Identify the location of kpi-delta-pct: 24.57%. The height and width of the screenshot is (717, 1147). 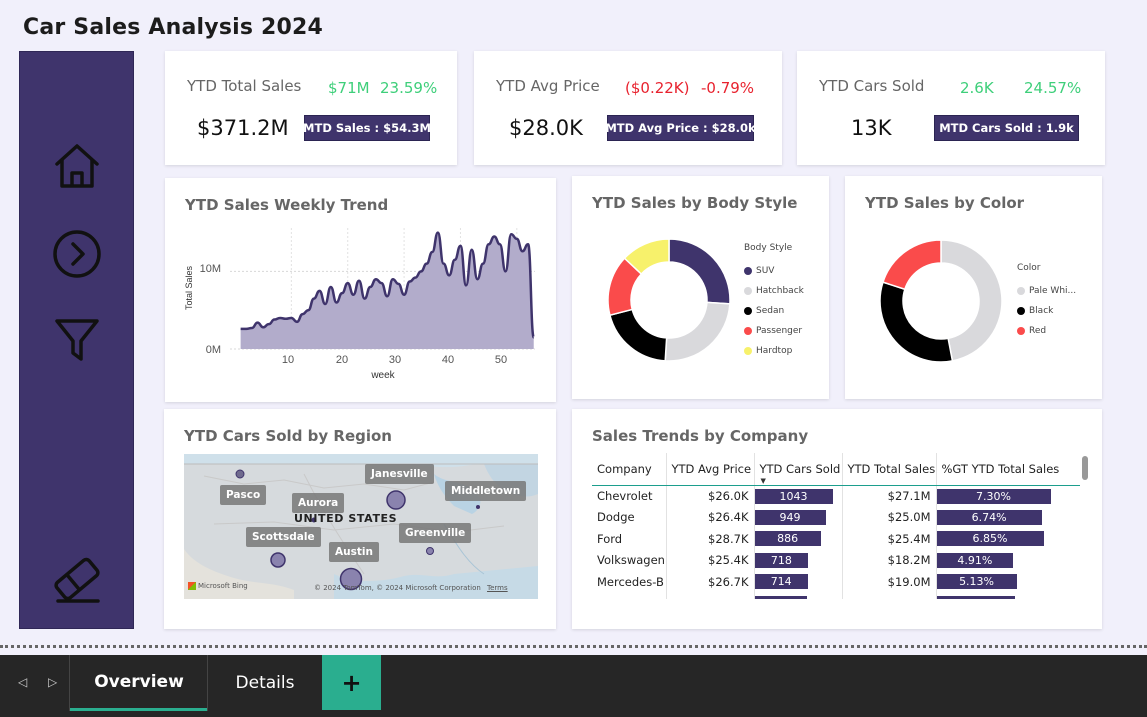
(1053, 88).